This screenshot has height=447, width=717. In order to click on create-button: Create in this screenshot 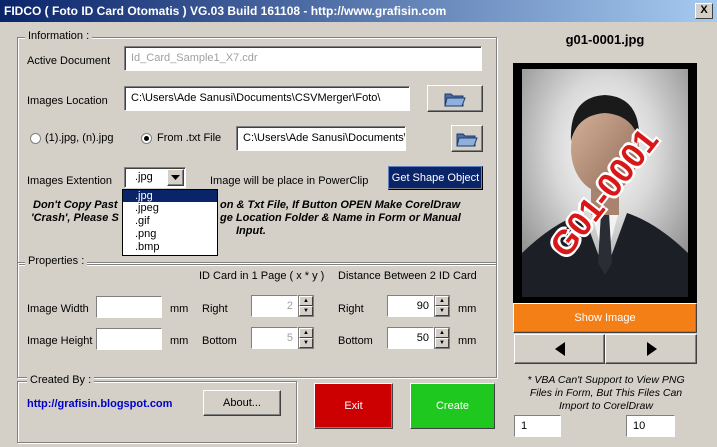, I will do `click(452, 406)`.